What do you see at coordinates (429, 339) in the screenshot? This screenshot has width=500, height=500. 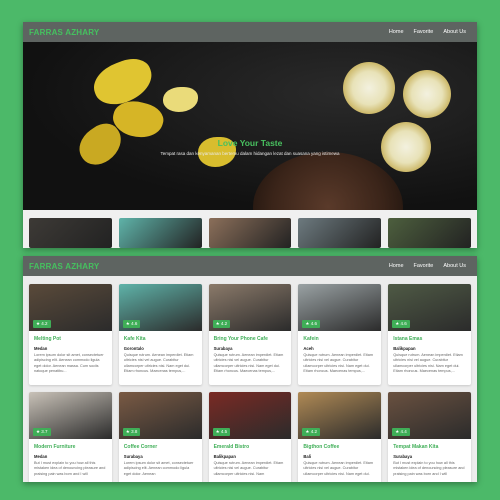 I see `card-title: Istana Emas` at bounding box center [429, 339].